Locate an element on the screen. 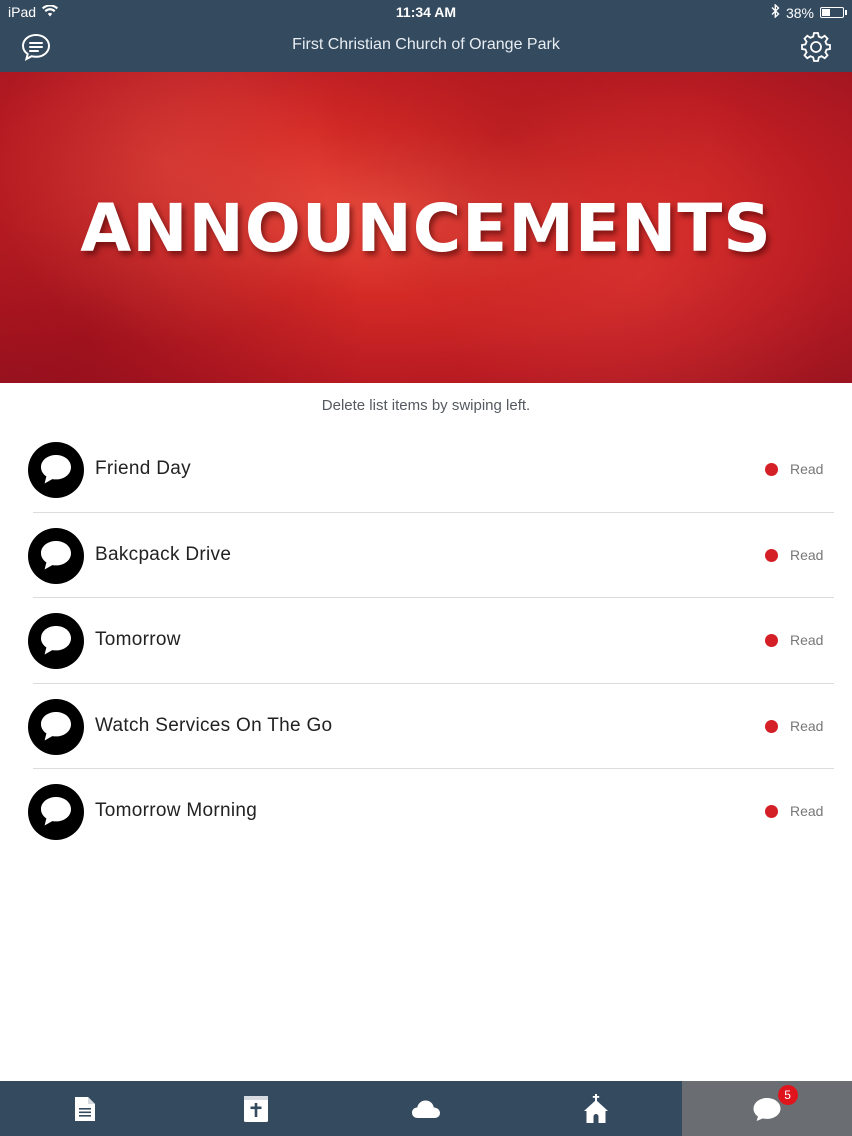 The image size is (852, 1136). gear-icon is located at coordinates (816, 47).